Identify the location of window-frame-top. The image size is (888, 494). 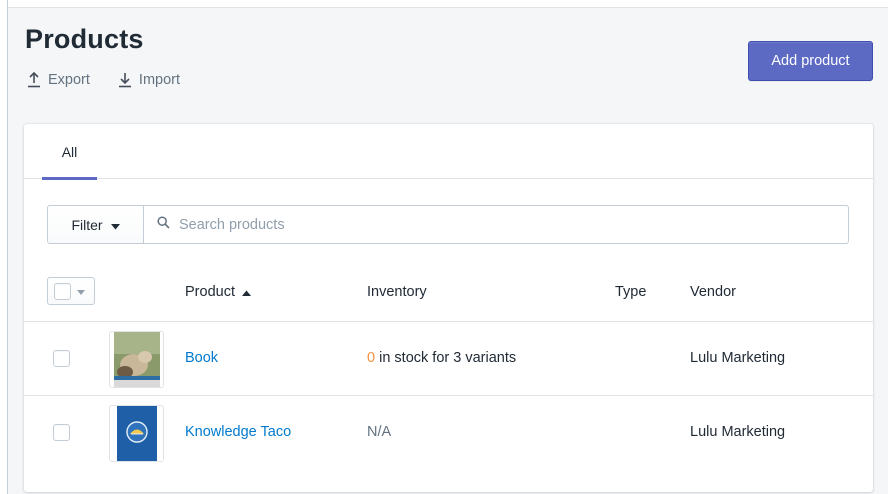
(448, 4).